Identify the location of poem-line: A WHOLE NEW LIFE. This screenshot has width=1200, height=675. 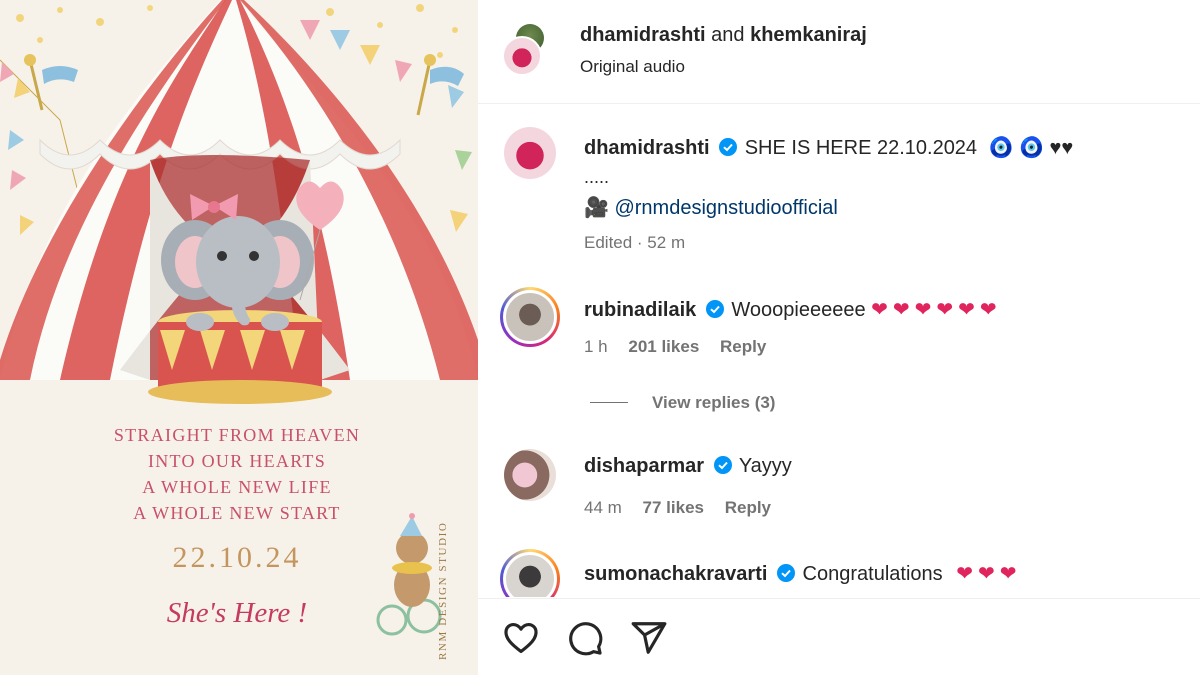
(237, 487).